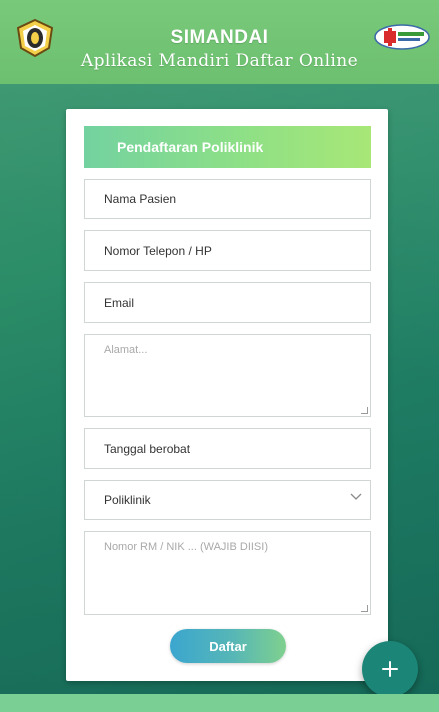 The width and height of the screenshot is (439, 712). What do you see at coordinates (186, 547) in the screenshot?
I see `rm-nik-placeholder: Nomor RM / NIK ... (WAJIB DIISI)` at bounding box center [186, 547].